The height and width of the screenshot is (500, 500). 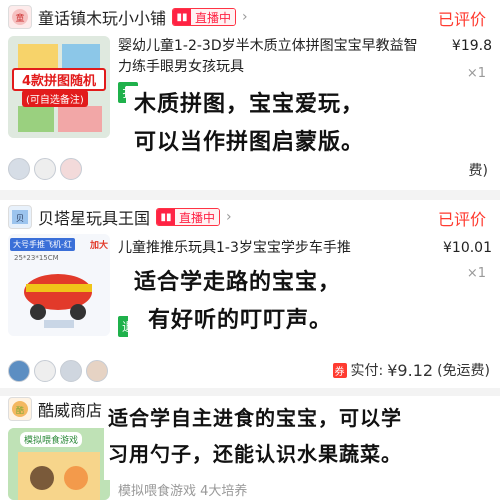 What do you see at coordinates (255, 454) in the screenshot?
I see `overlay-line: 习用勺子，还能认识水果蔬菜。` at bounding box center [255, 454].